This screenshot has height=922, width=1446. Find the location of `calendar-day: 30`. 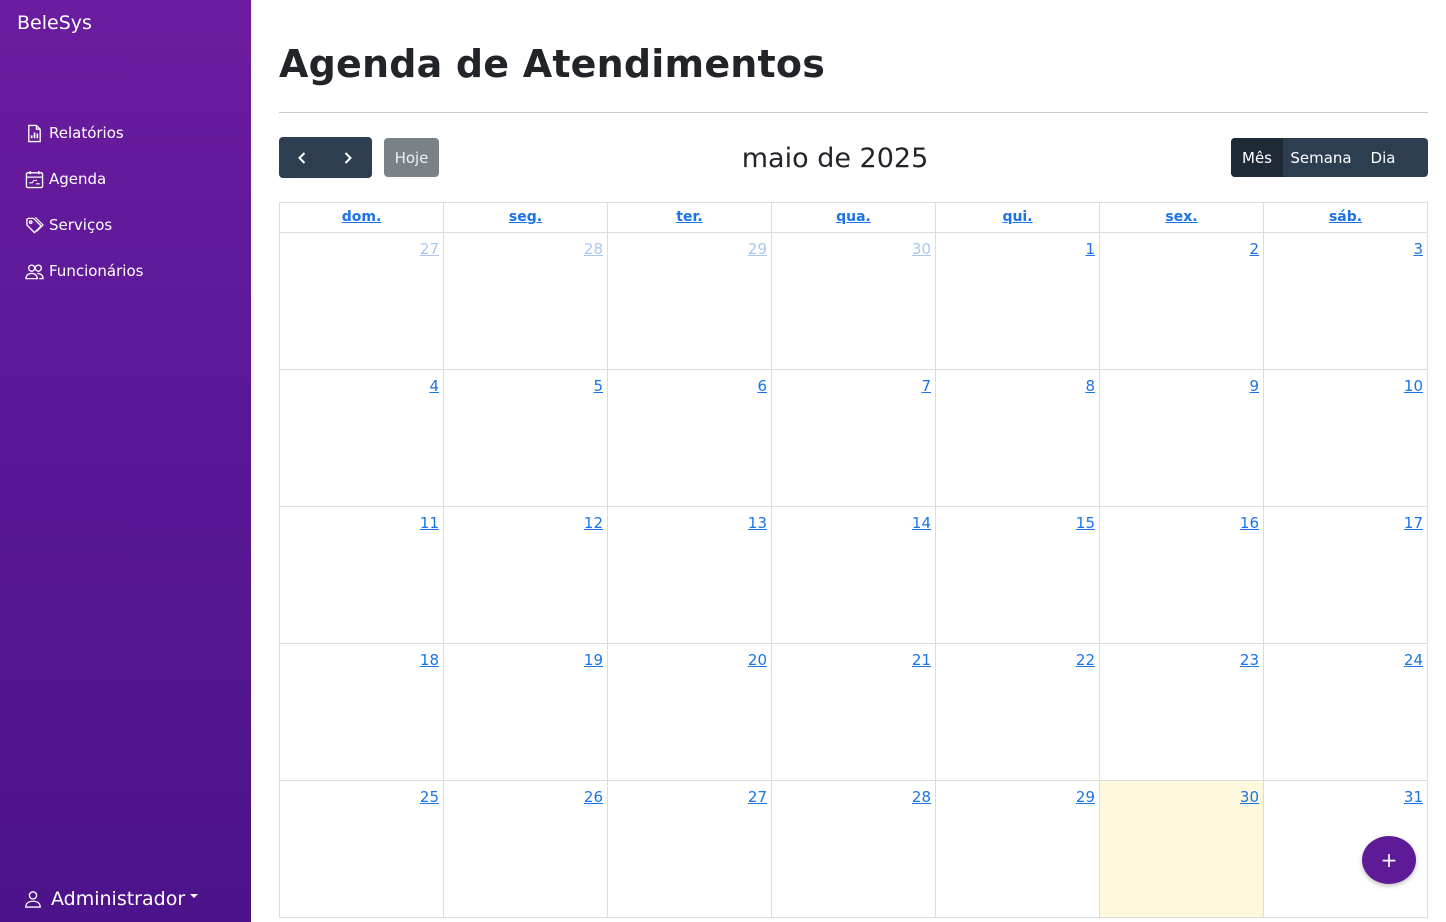

calendar-day: 30 is located at coordinates (854, 301).